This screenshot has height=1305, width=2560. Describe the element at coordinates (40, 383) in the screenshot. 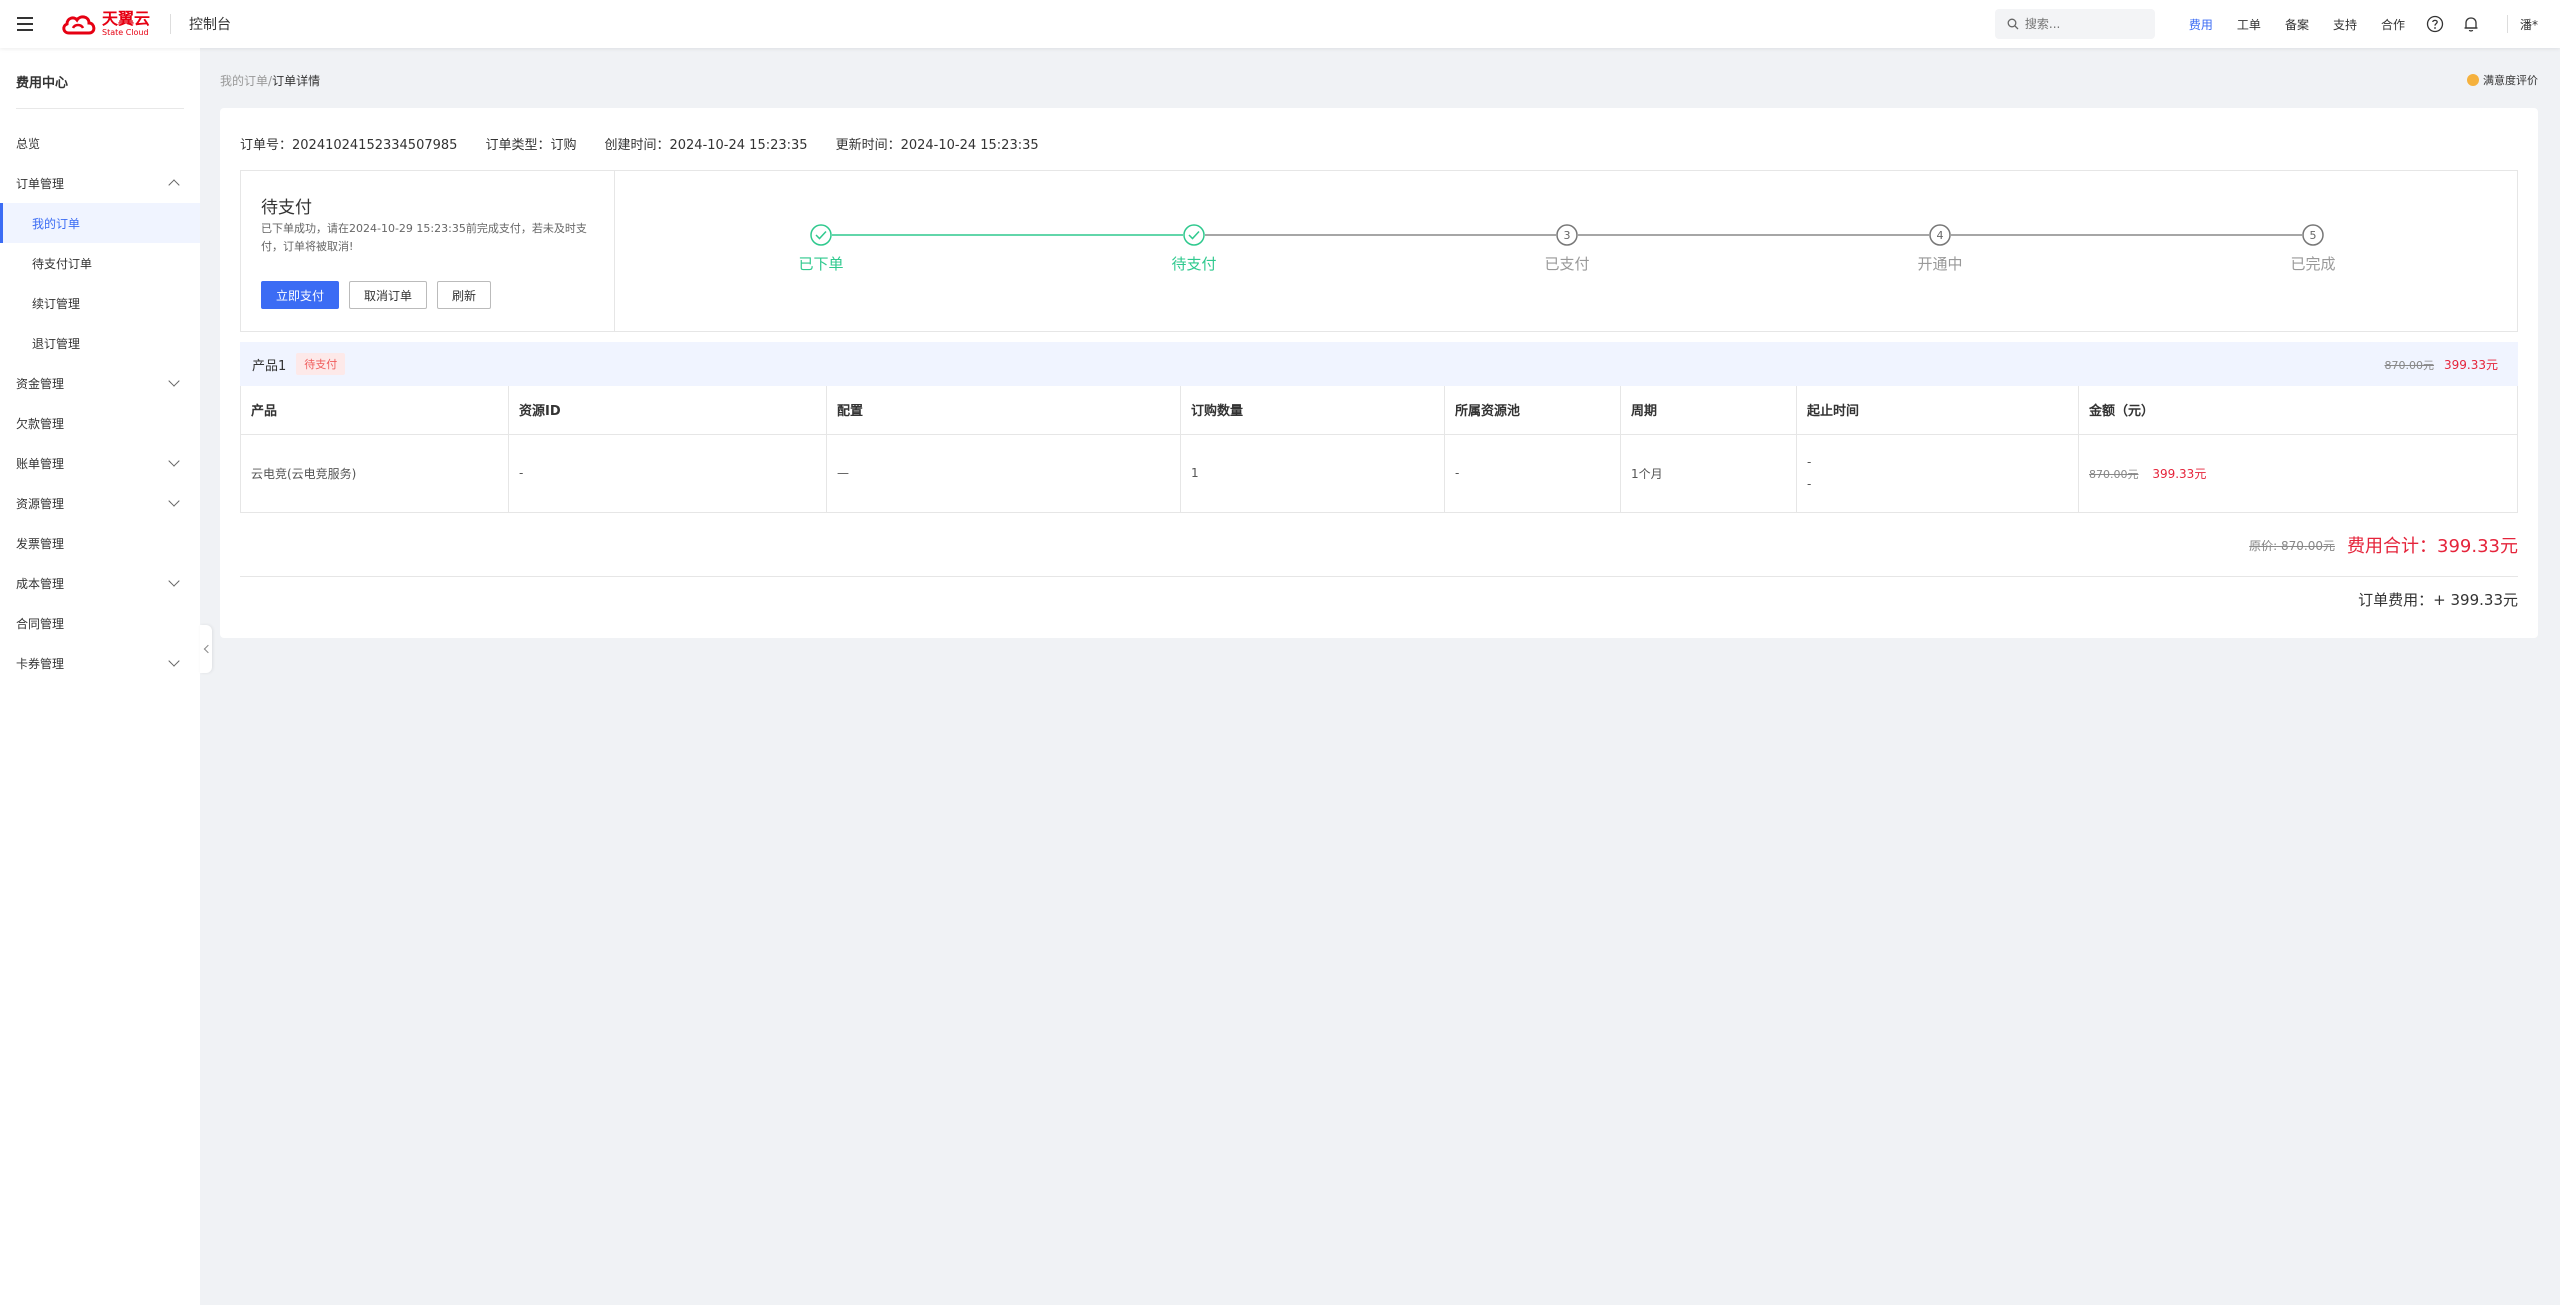

I see `sidebar-item-label: 资金管理` at that location.